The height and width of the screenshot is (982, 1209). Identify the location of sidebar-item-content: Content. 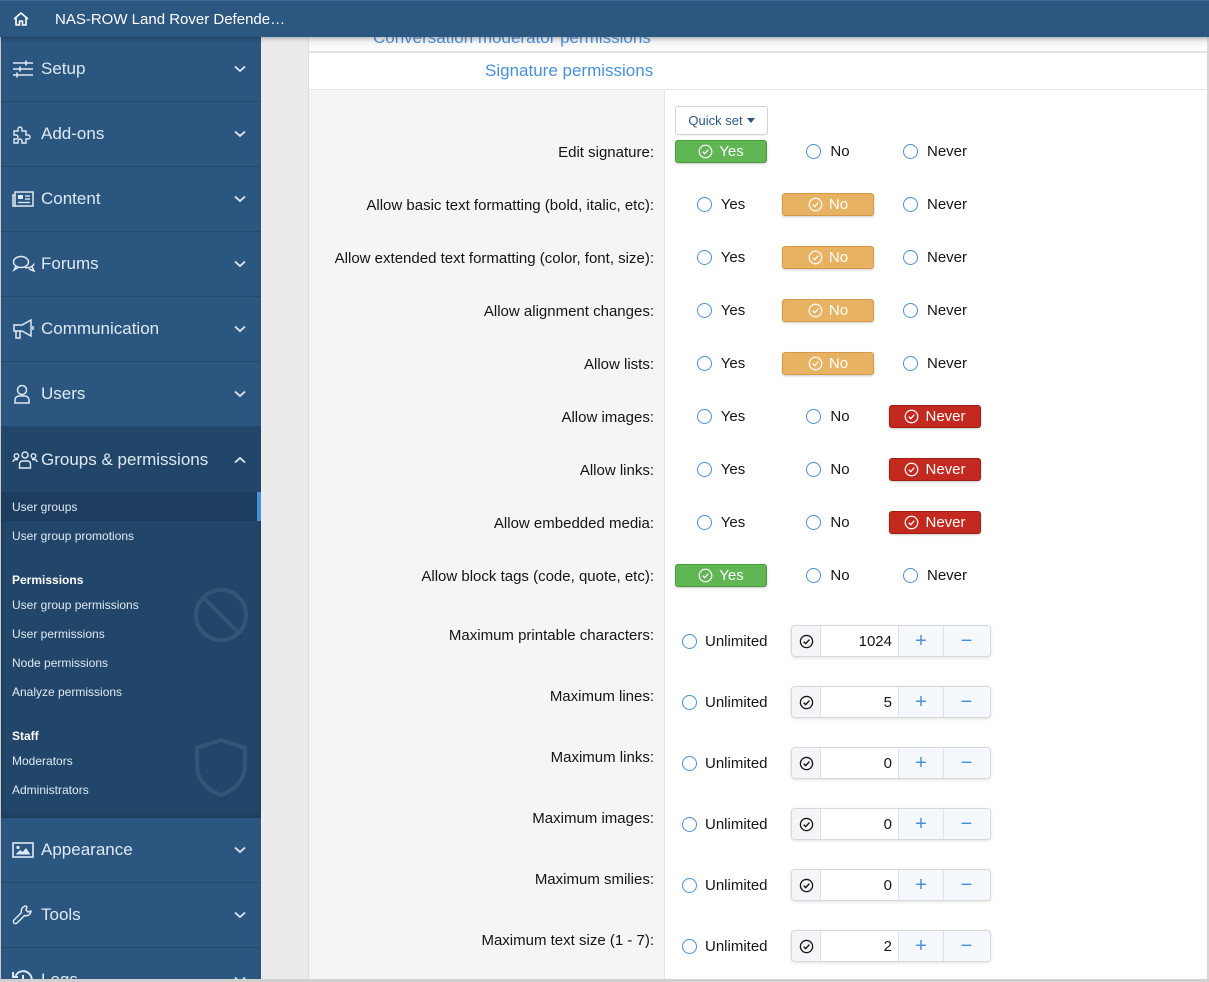
(131, 199).